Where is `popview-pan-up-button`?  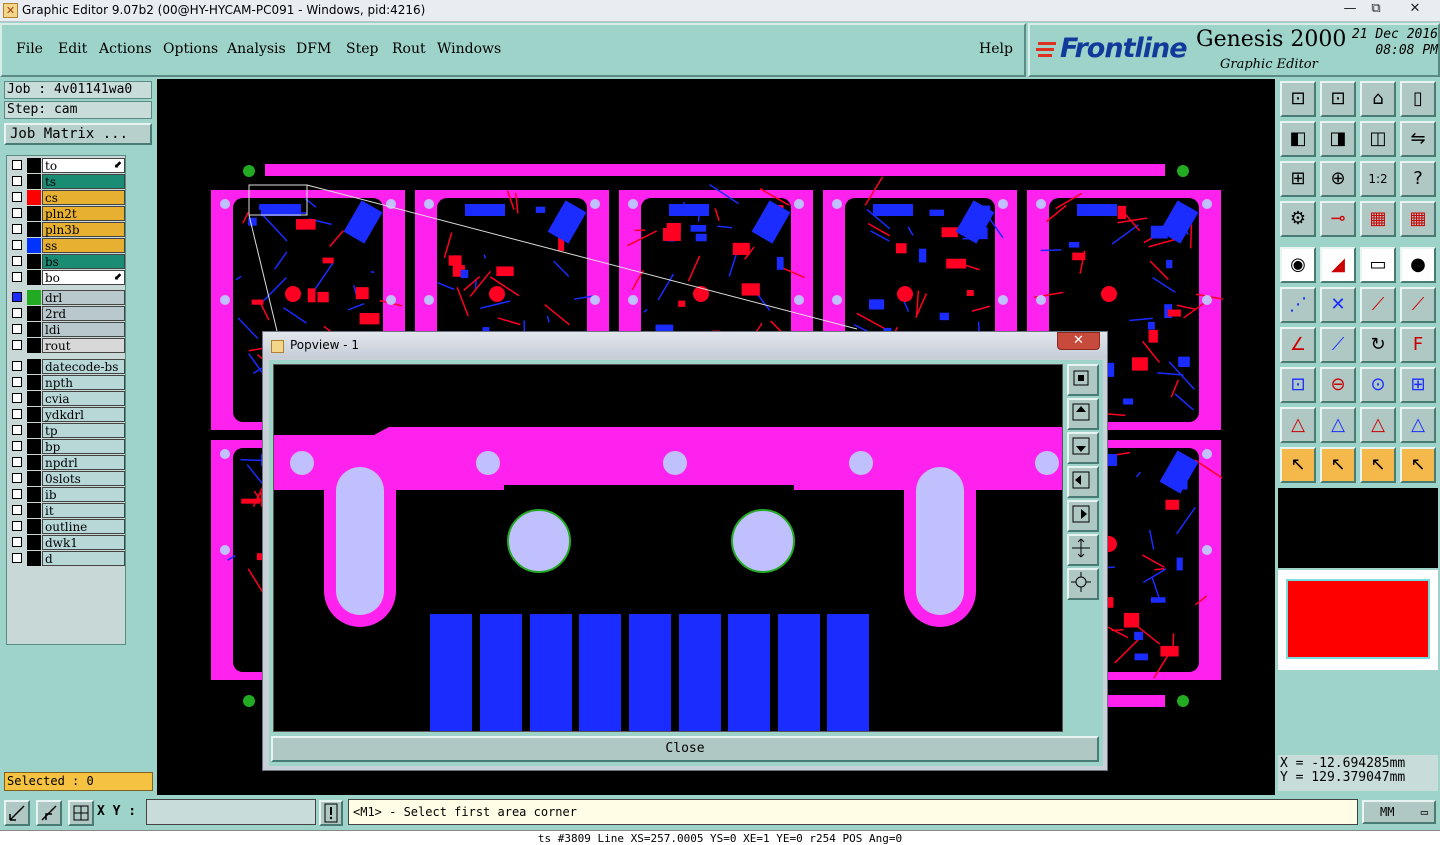 popview-pan-up-button is located at coordinates (1083, 414).